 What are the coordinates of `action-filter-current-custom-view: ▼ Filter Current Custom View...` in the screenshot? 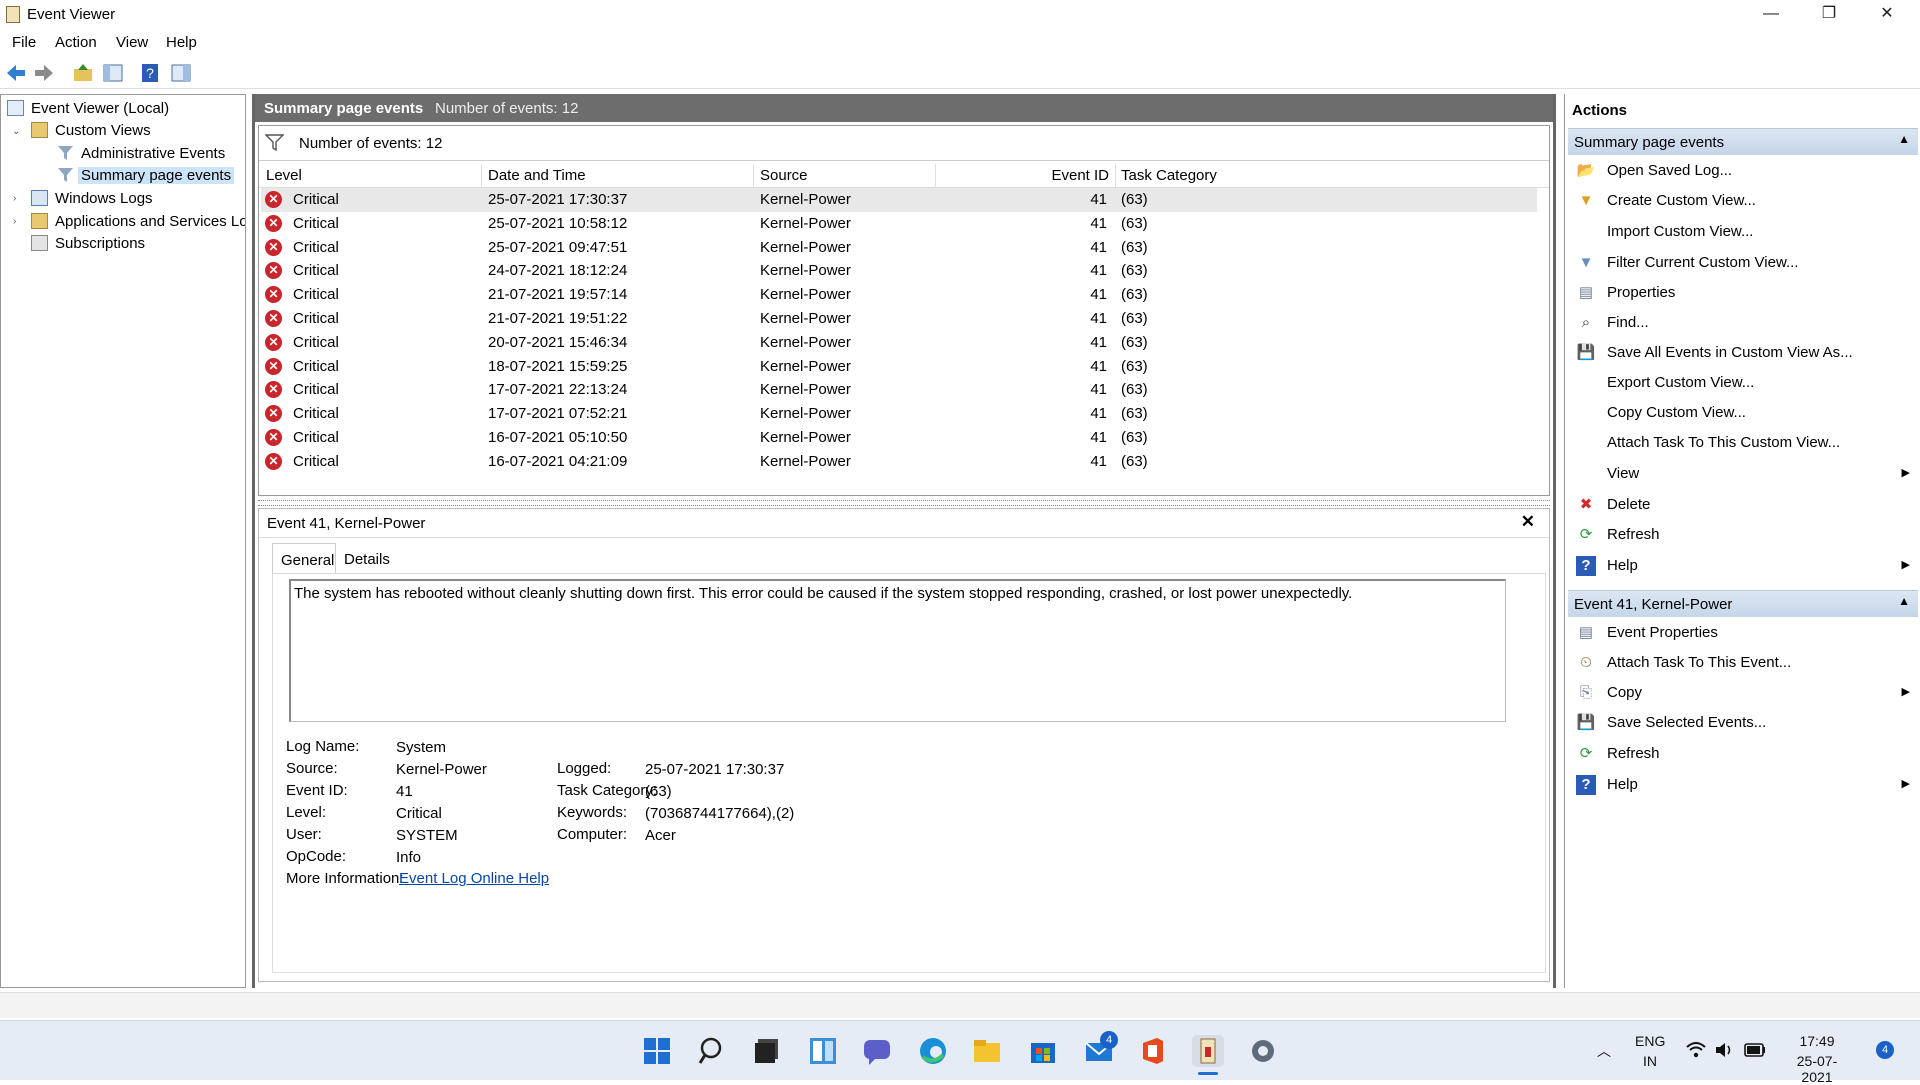 It's located at (1743, 263).